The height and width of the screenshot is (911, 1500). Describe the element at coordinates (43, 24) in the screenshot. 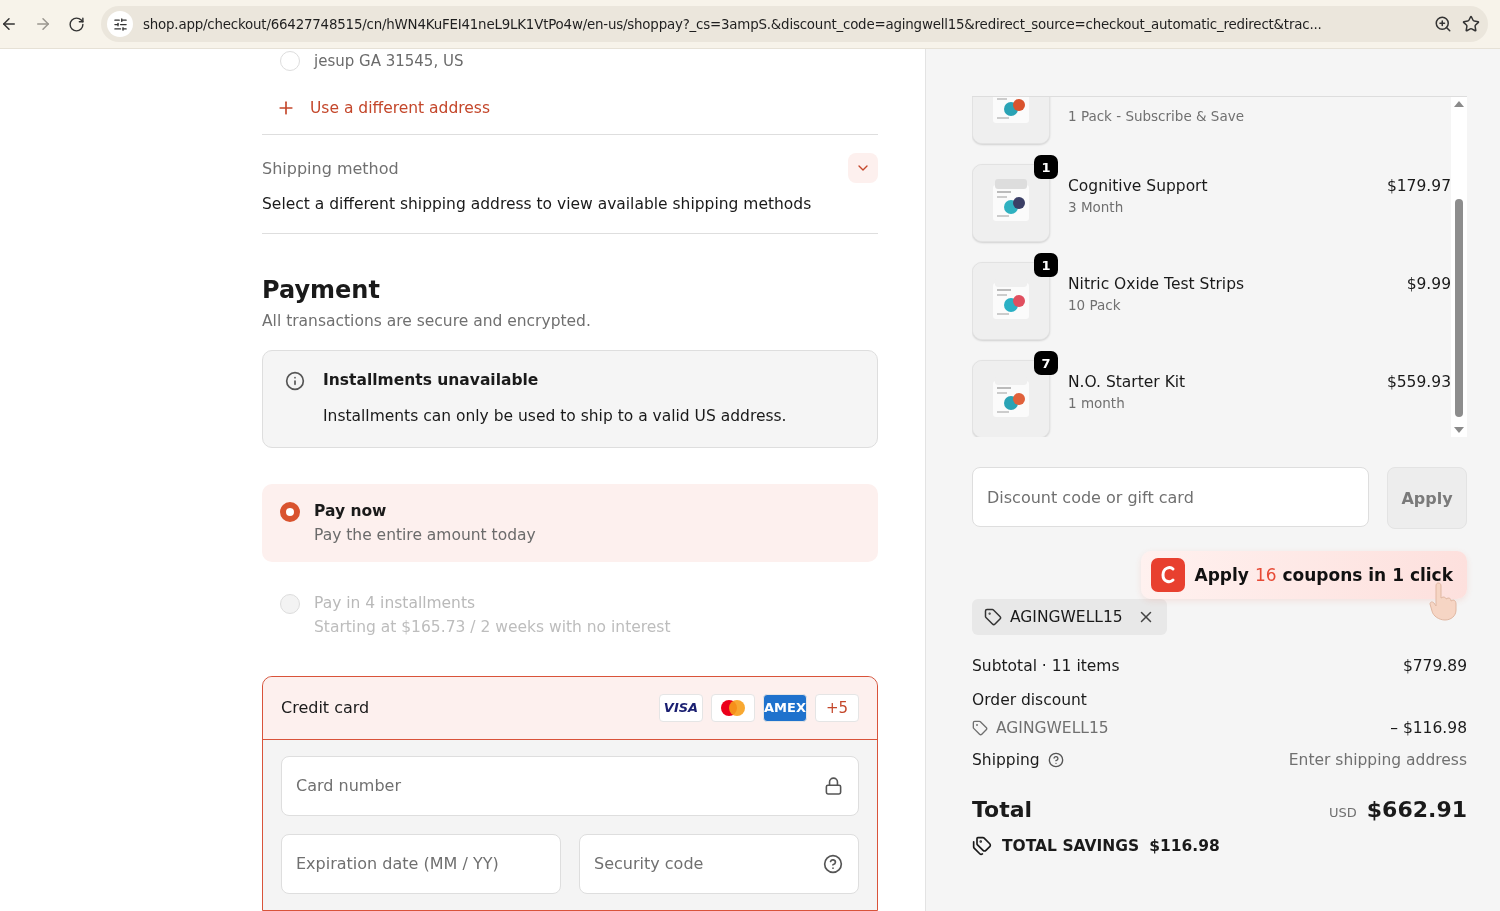

I see `forward-icon` at that location.